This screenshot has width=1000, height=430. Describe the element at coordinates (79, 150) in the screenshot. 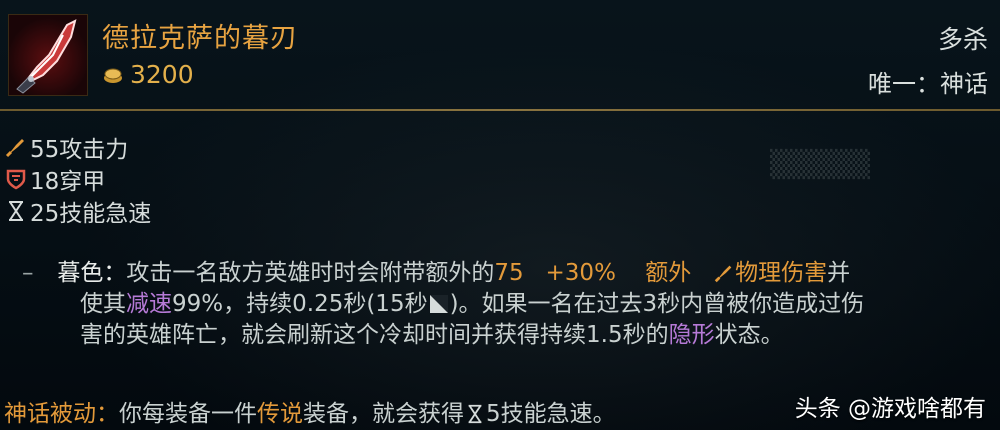

I see `stat-label: 55攻击力` at that location.